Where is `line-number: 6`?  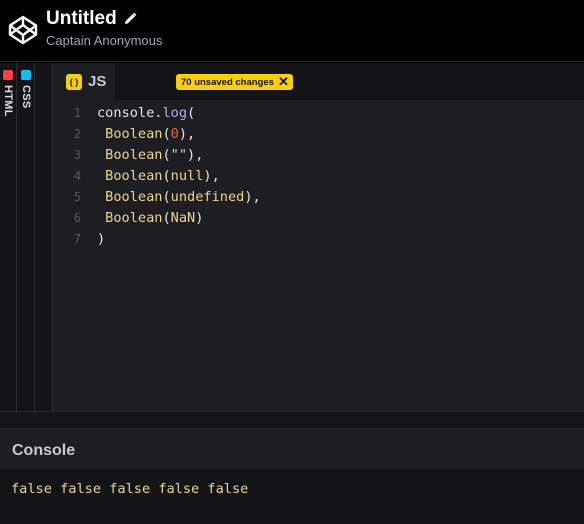 line-number: 6 is located at coordinates (77, 218).